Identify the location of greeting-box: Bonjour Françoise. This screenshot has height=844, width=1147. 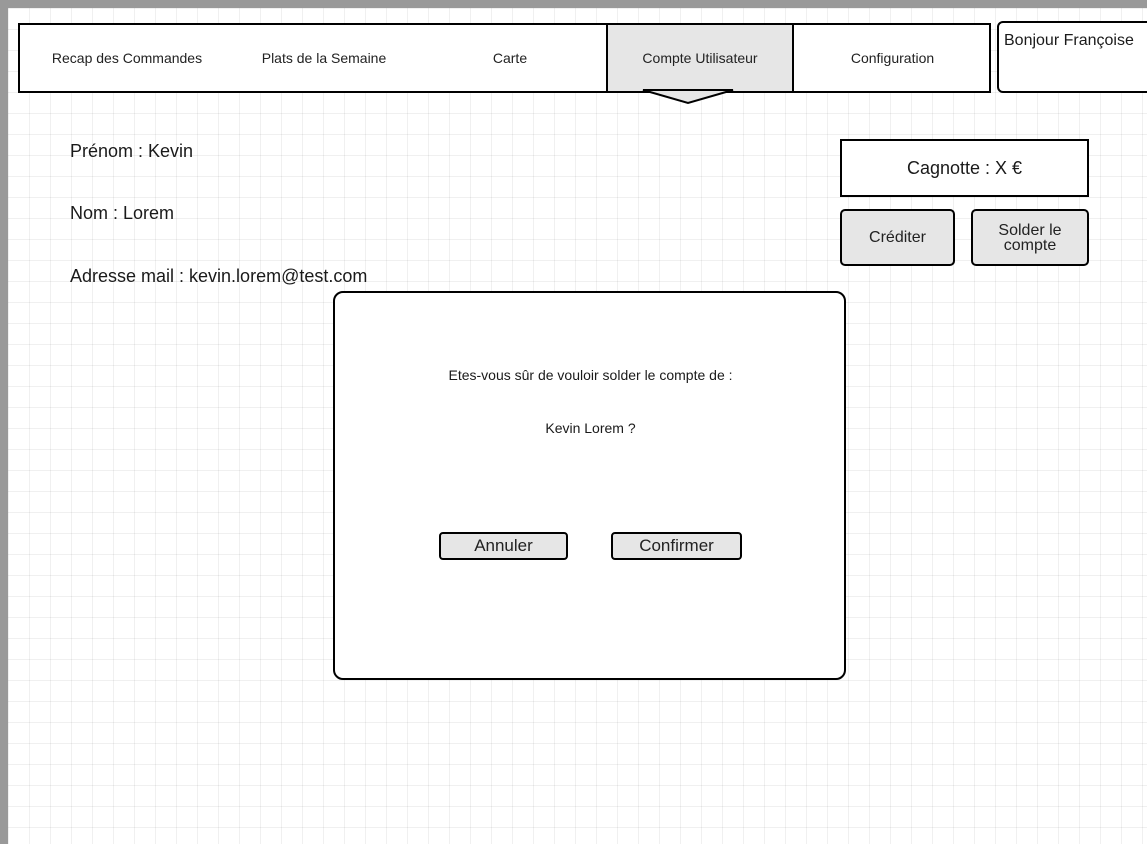
(1072, 57).